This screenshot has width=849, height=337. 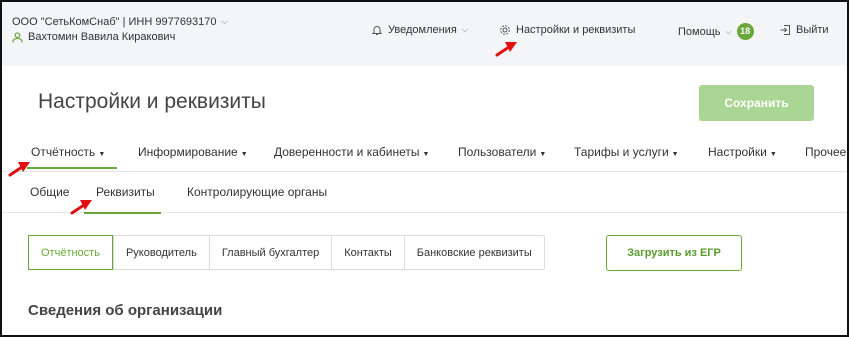 I want to click on notifications-menu: Уведомления ⌵, so click(x=419, y=30).